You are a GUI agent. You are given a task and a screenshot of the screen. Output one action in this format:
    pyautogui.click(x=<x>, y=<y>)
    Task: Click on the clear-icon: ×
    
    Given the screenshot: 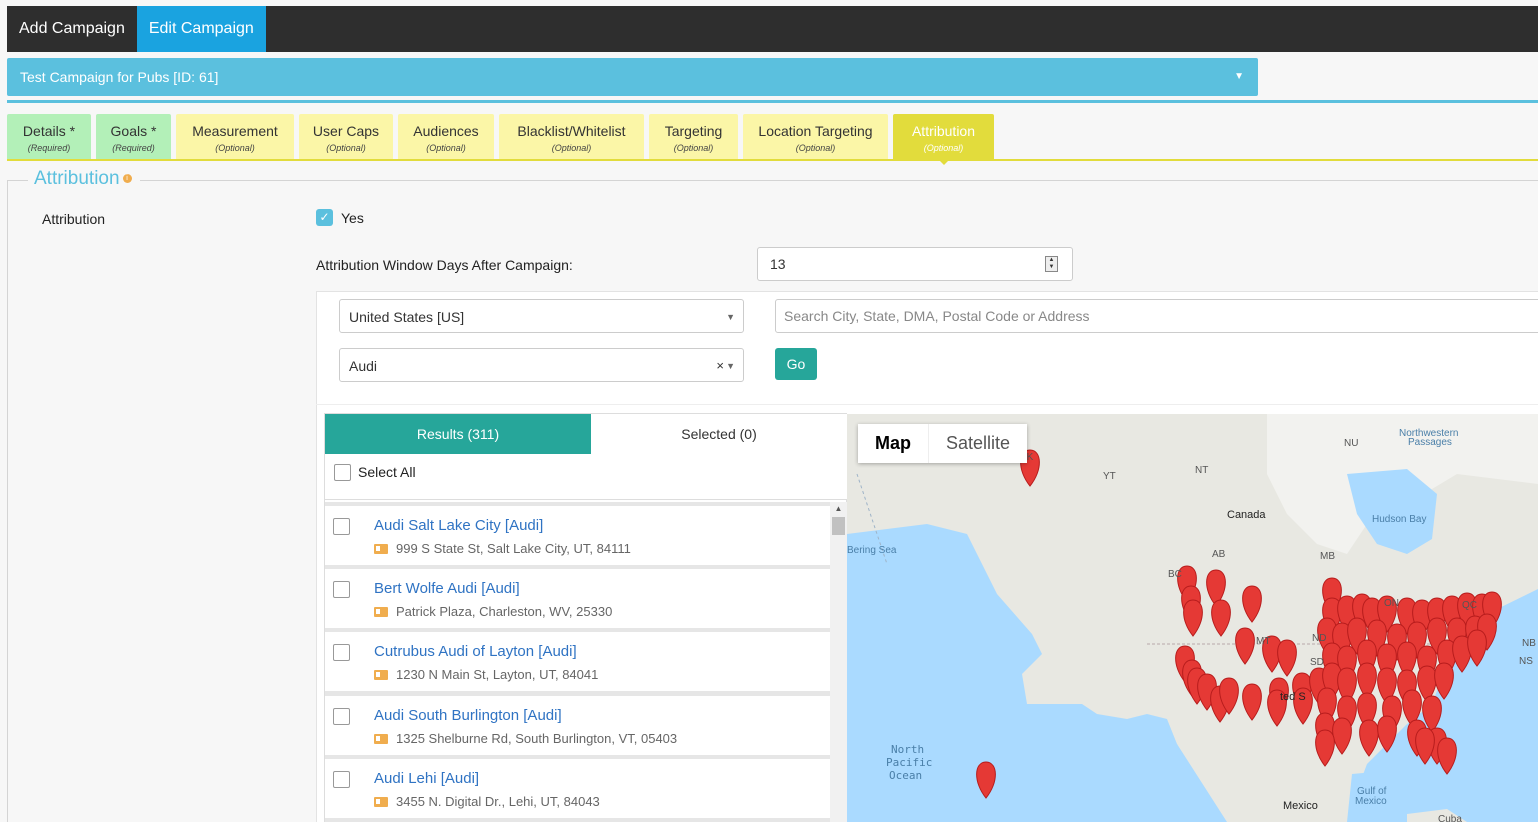 What is the action you would take?
    pyautogui.click(x=720, y=366)
    